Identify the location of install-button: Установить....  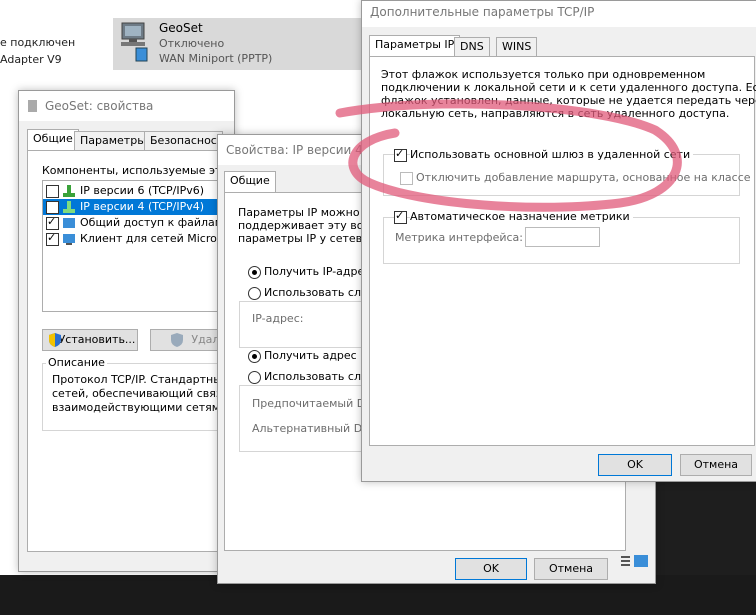
(90, 340).